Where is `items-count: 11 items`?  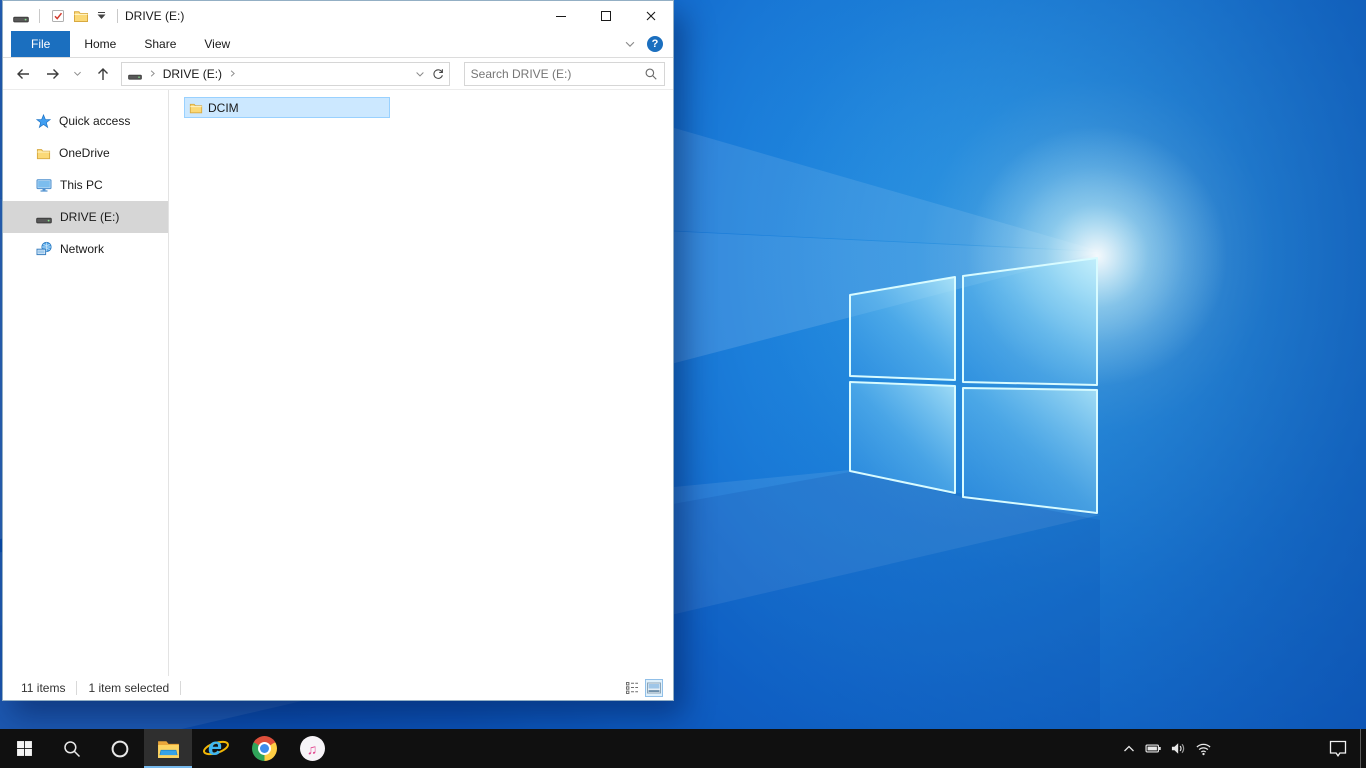
items-count: 11 items is located at coordinates (43, 688).